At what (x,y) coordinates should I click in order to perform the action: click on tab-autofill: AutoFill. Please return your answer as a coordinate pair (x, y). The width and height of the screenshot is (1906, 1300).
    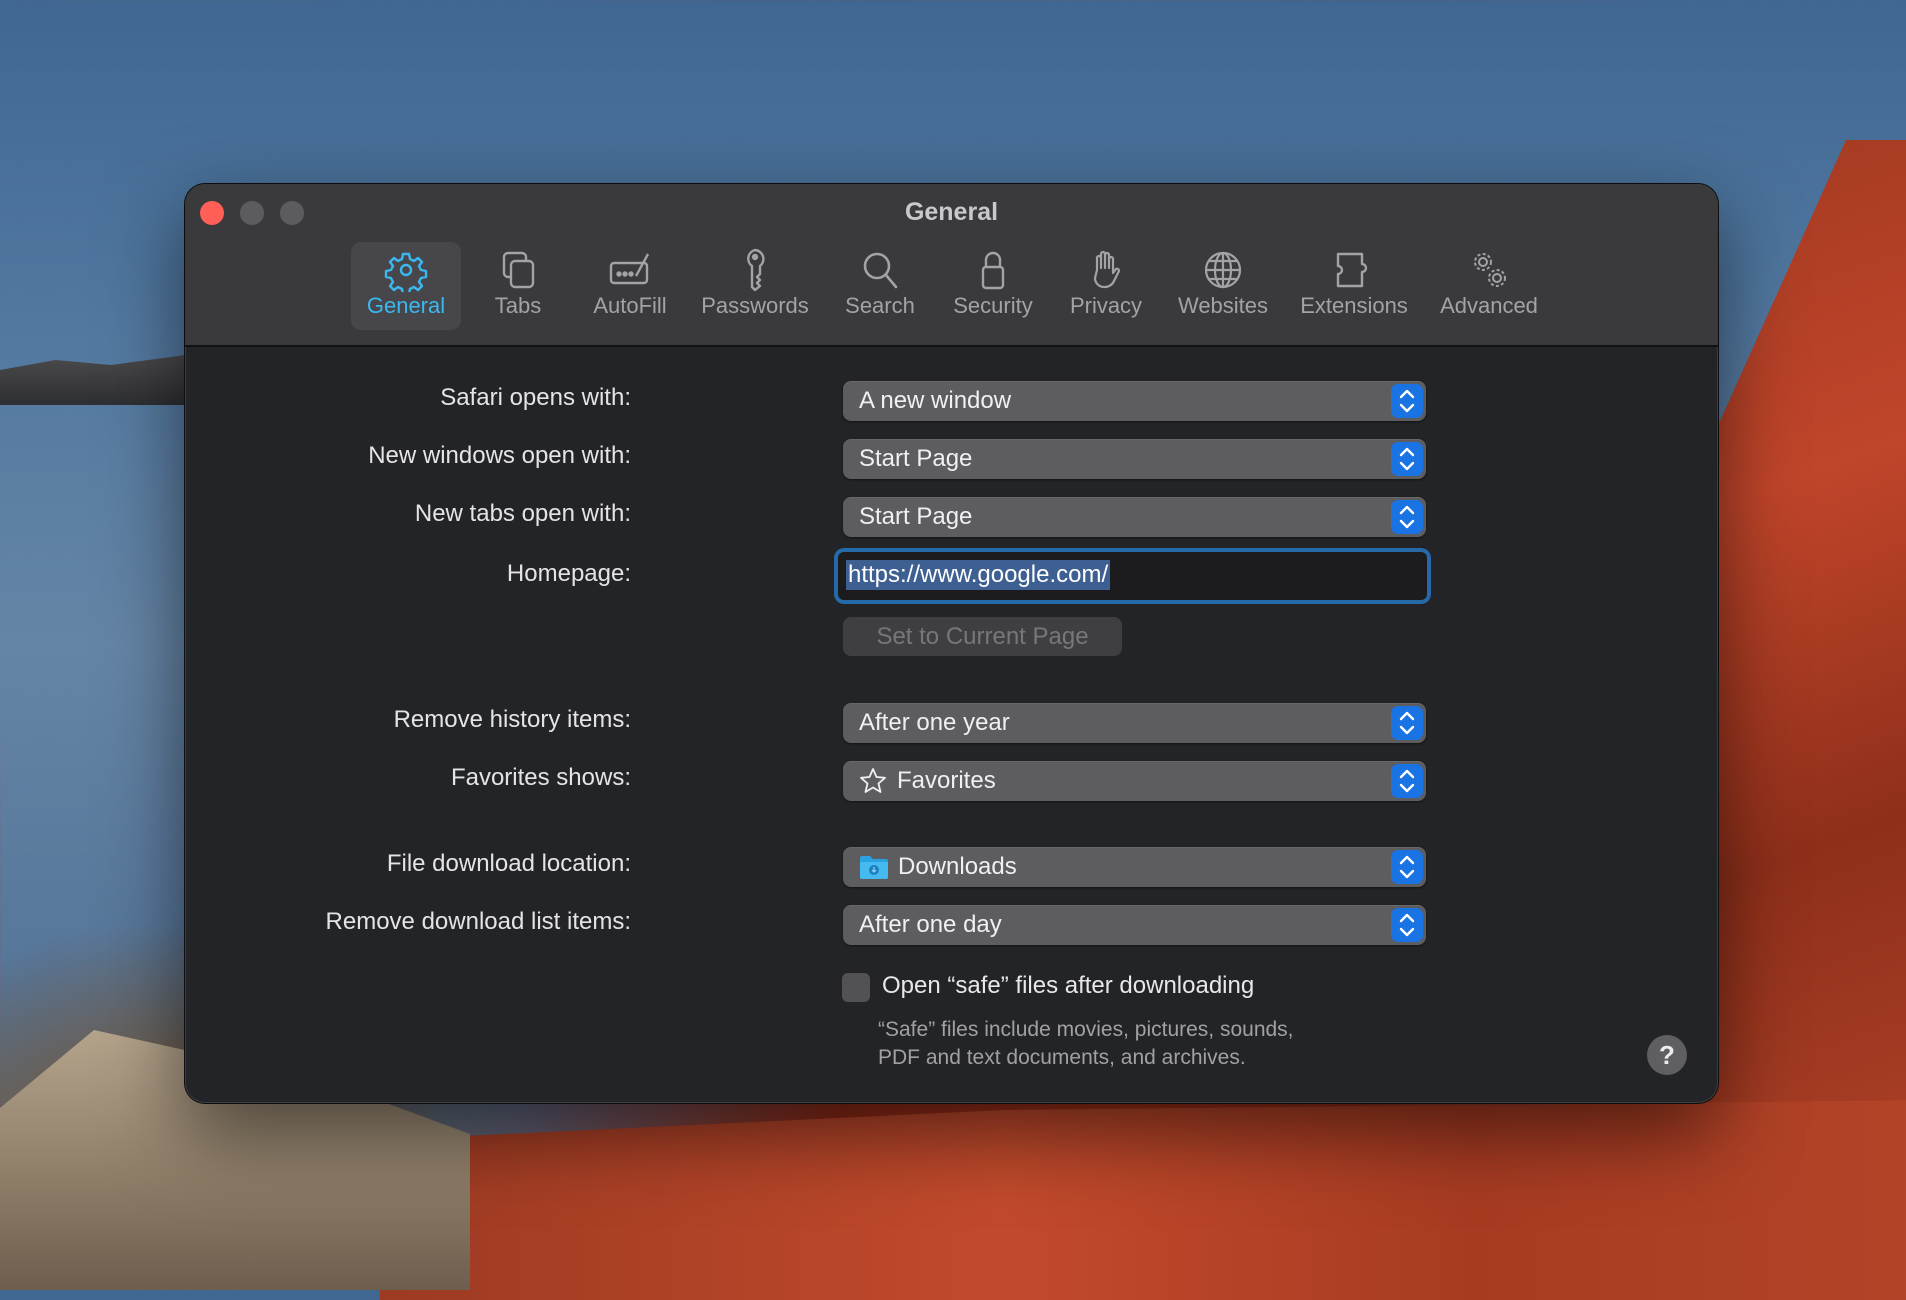
    Looking at the image, I should click on (630, 286).